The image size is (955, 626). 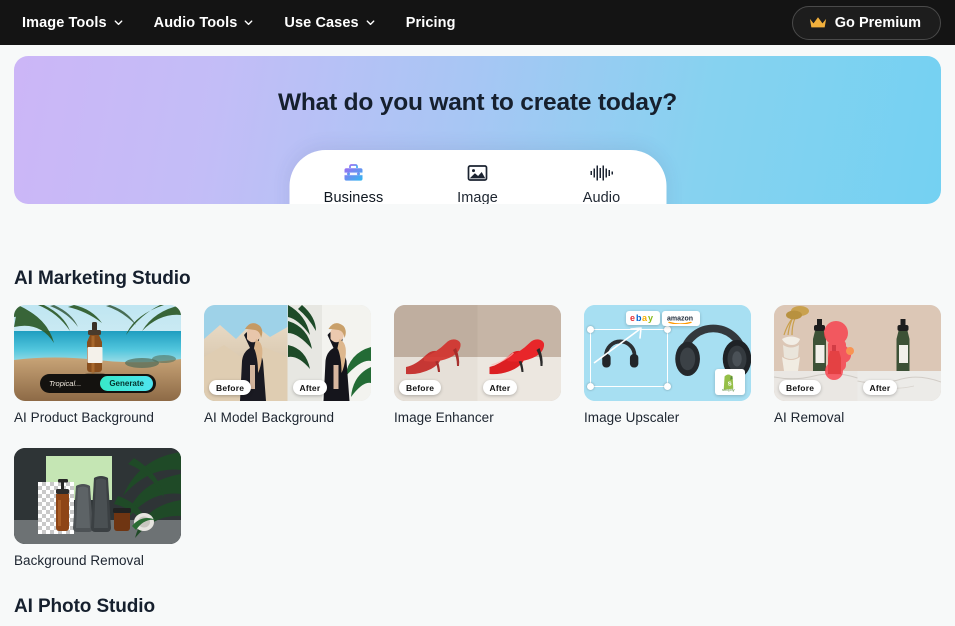 What do you see at coordinates (730, 382) in the screenshot?
I see `shopify-badge-icon: s shopify` at bounding box center [730, 382].